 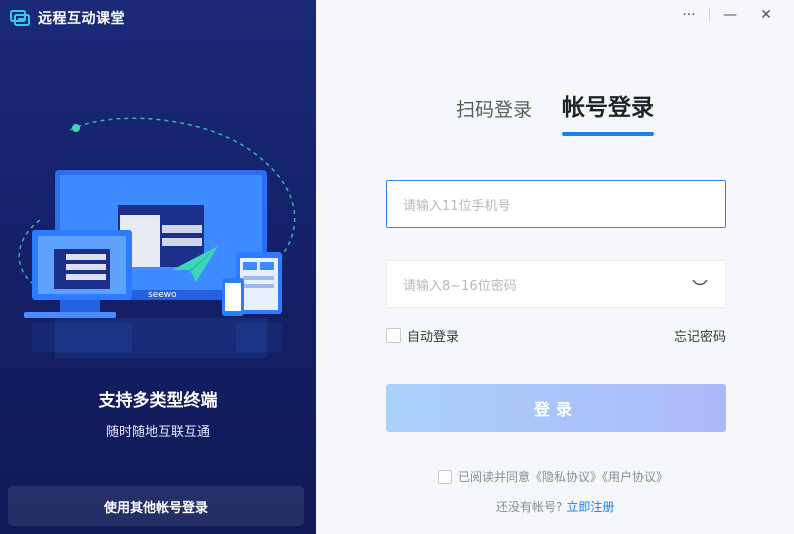 I want to click on register-prompt: 还没有帐号?, so click(x=529, y=507).